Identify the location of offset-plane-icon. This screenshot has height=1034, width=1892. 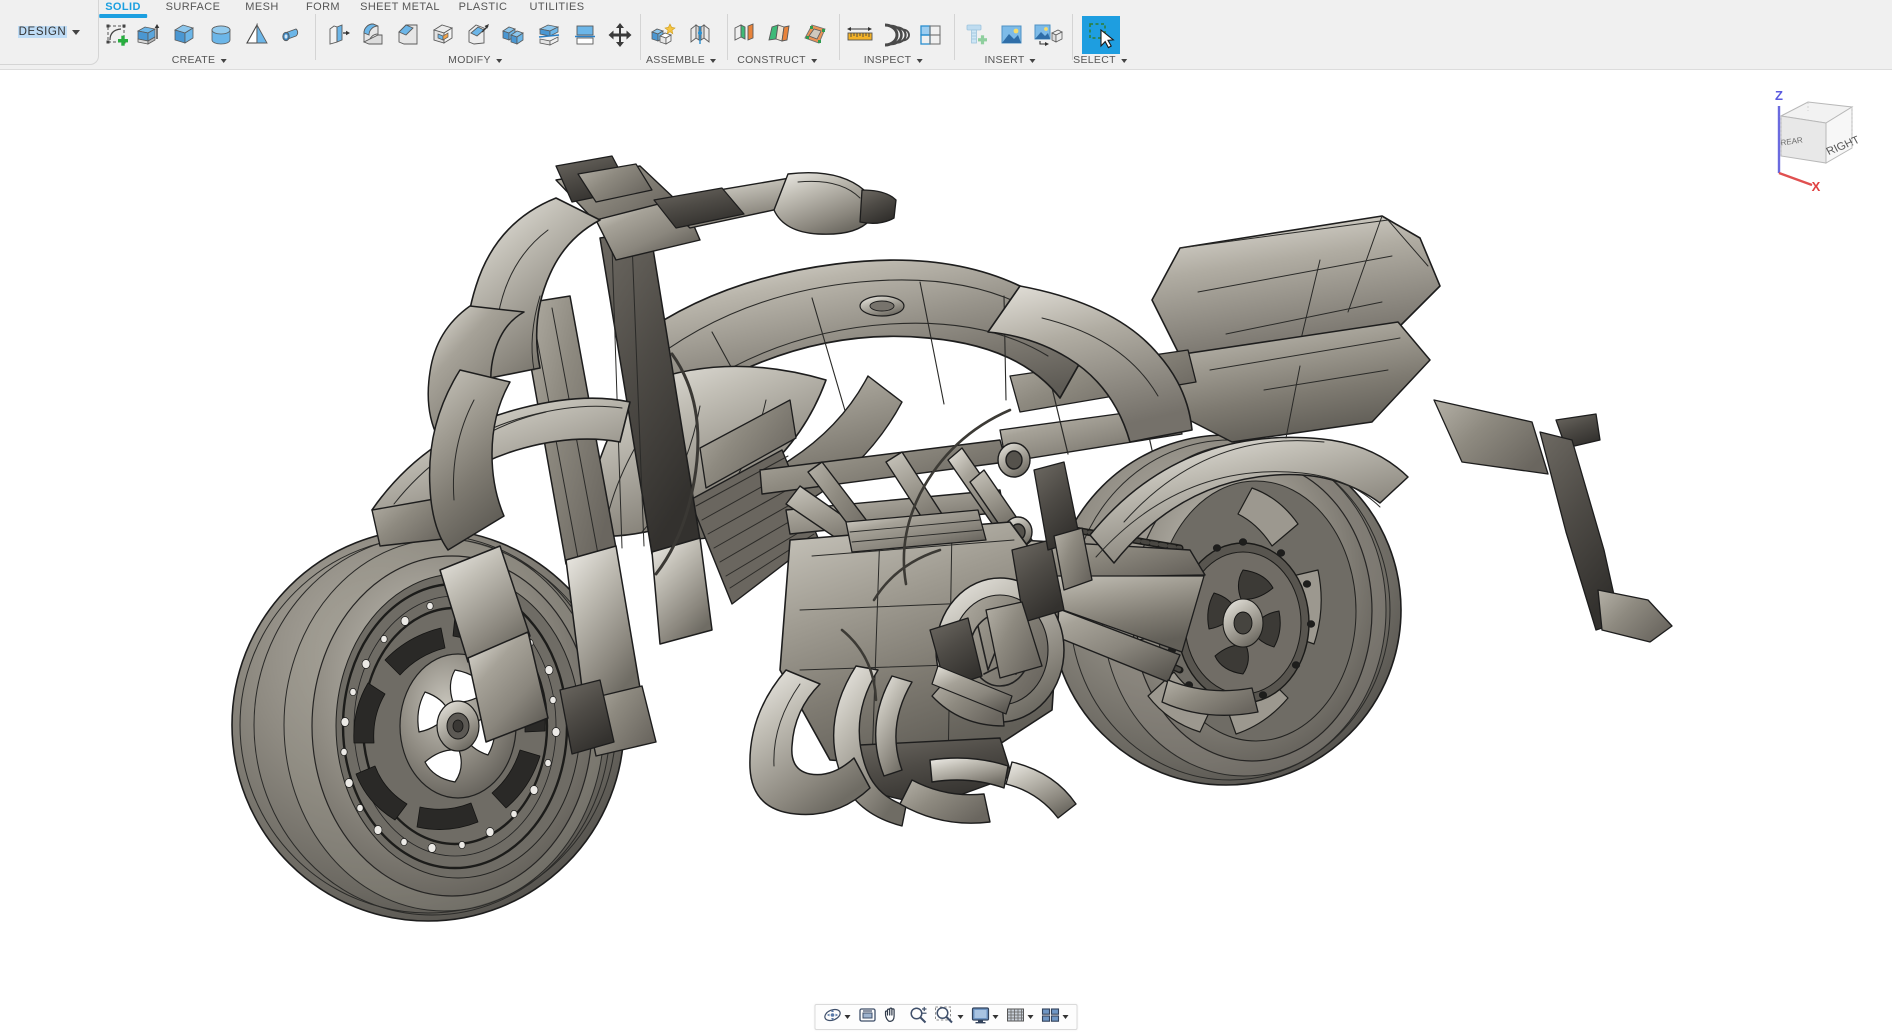
(745, 35).